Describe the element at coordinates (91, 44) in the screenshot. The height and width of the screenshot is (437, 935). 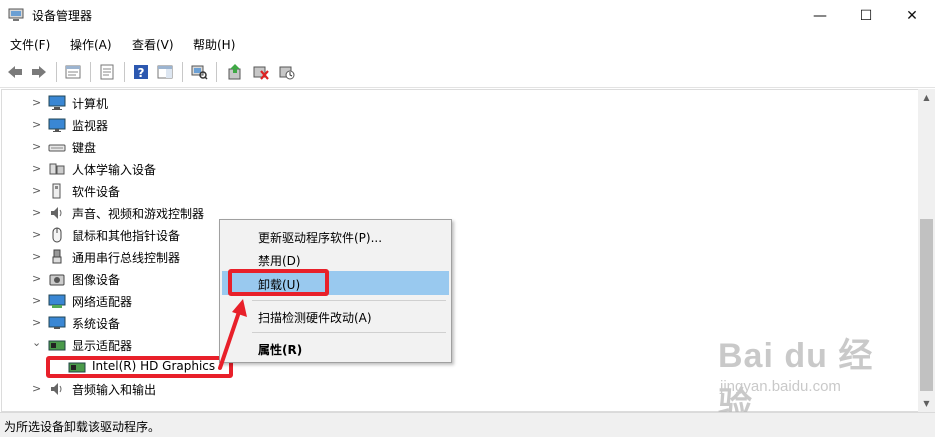
I see `menu-action: 操作(A)` at that location.